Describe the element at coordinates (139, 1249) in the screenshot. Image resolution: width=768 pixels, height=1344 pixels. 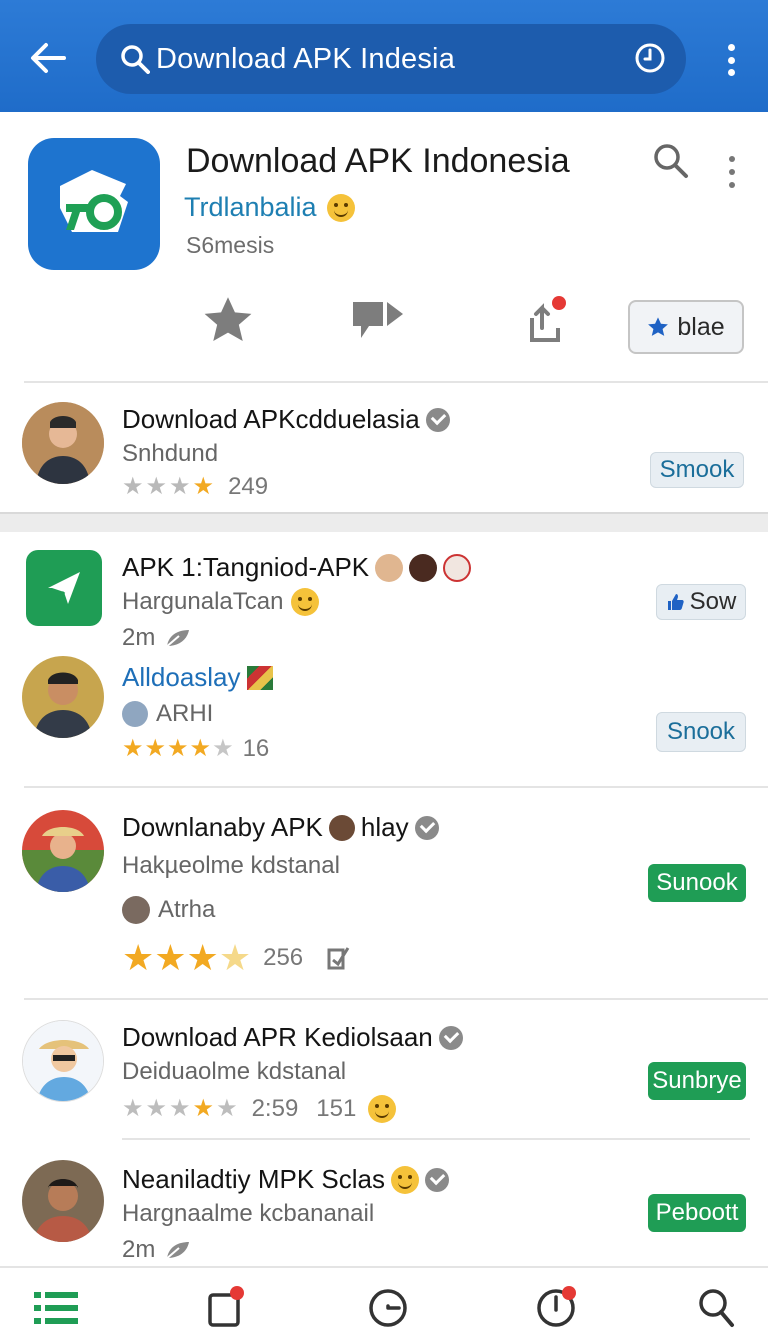
I see `item-time-text: 2m` at that location.